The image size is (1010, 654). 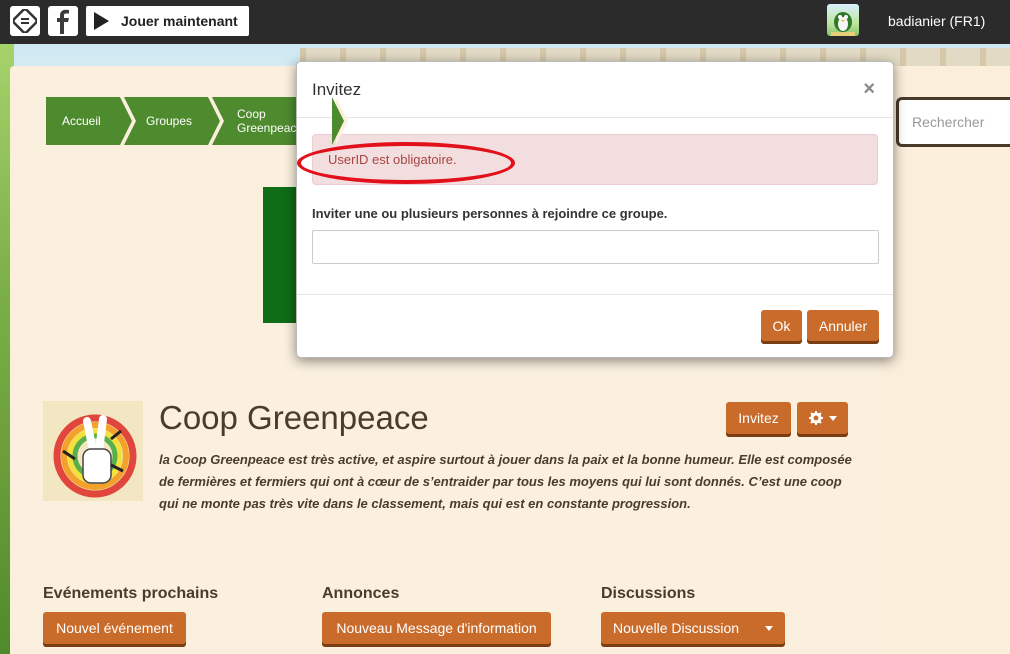 I want to click on ok-button: Ok, so click(x=781, y=325).